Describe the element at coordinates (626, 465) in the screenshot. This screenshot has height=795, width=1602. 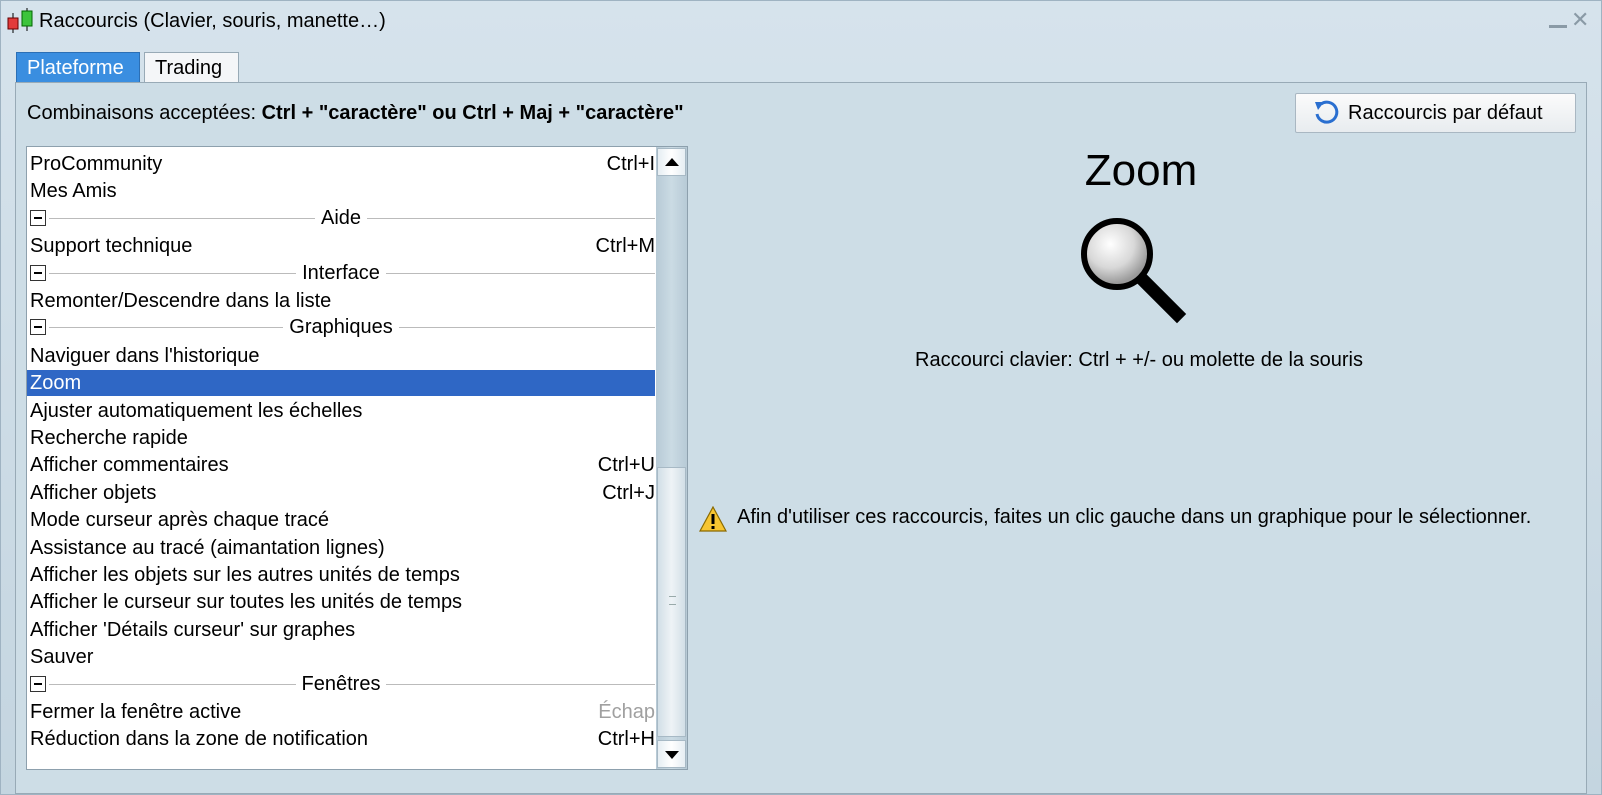
I see `item-shortcut: Ctrl+U` at that location.